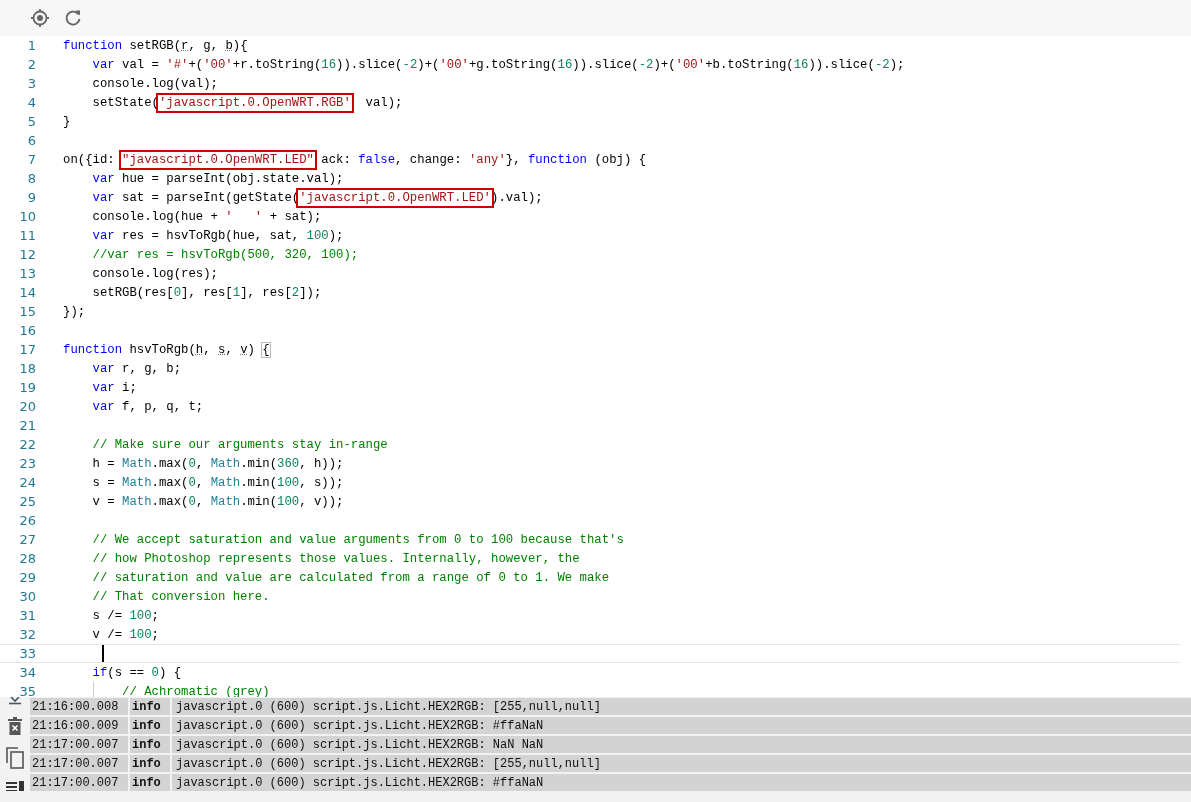  I want to click on code-line: }, so click(67, 121).